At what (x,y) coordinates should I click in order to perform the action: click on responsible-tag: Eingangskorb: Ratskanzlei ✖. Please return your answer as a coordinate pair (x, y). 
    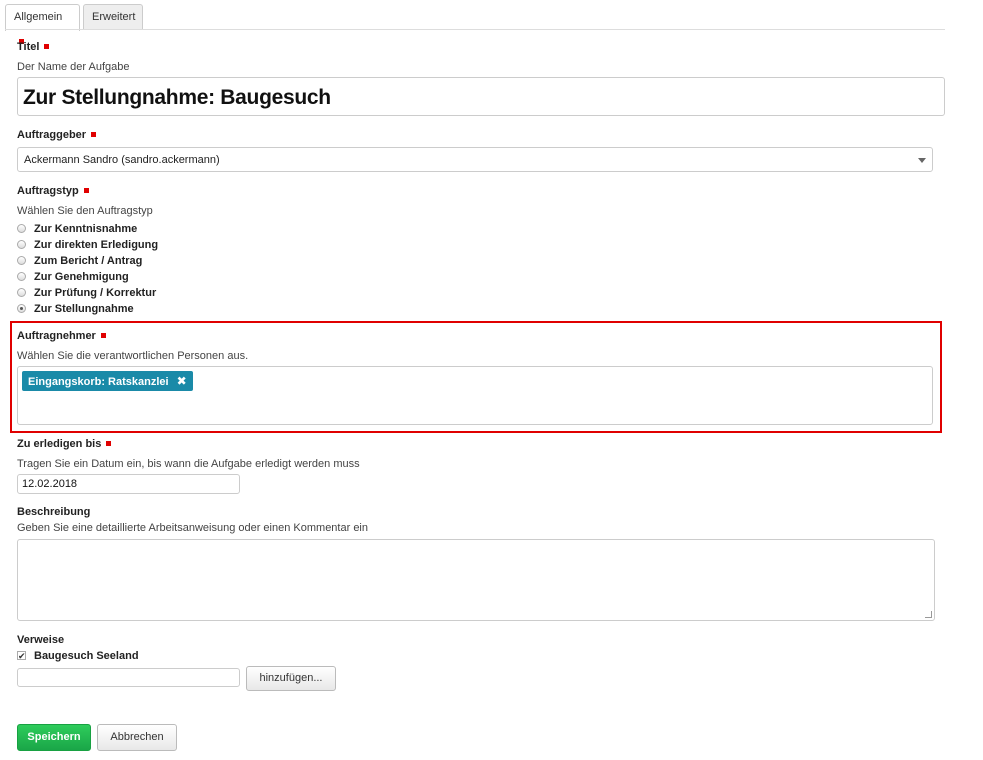
    Looking at the image, I should click on (107, 381).